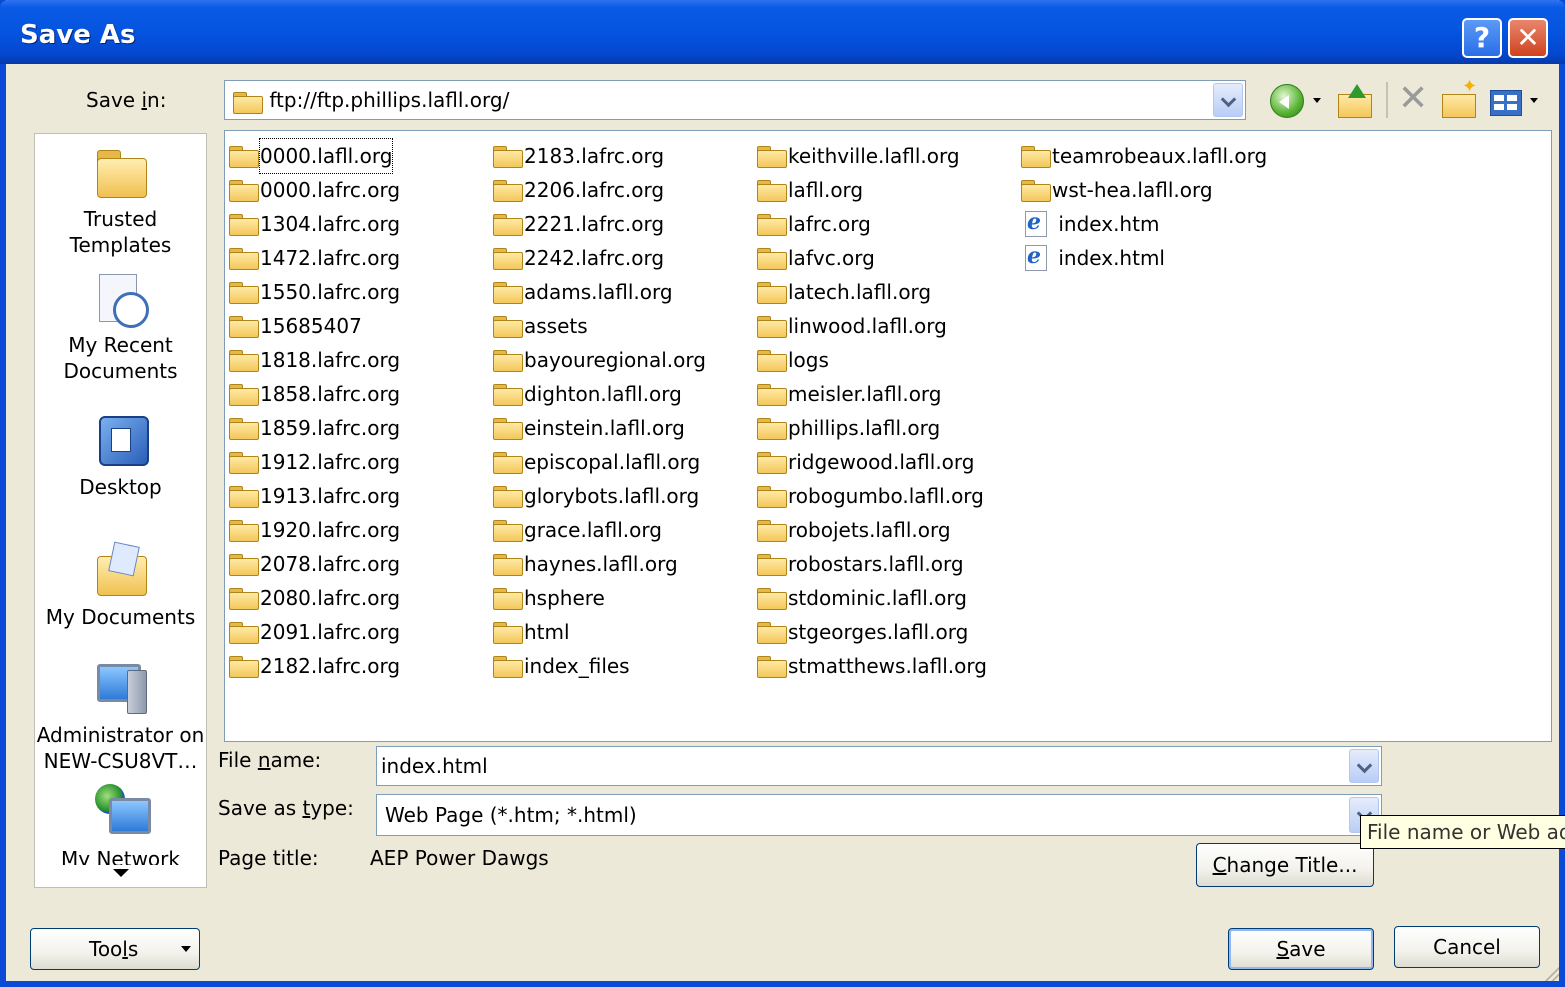 This screenshot has height=987, width=1565. Describe the element at coordinates (599, 598) in the screenshot. I see `folder-item: hsphere` at that location.